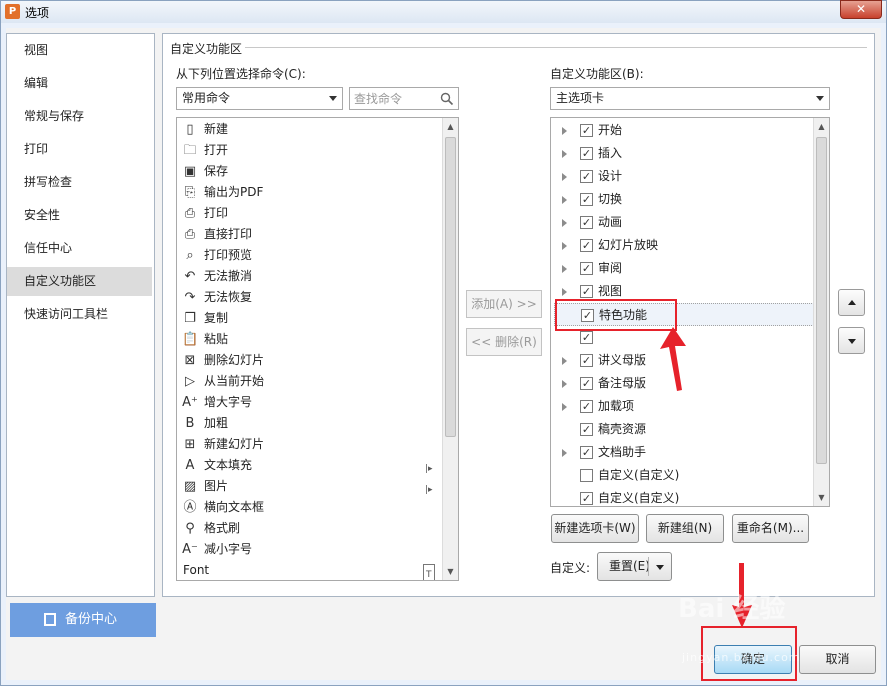  I want to click on command-list-item: ▣ 保存, so click(307, 171).